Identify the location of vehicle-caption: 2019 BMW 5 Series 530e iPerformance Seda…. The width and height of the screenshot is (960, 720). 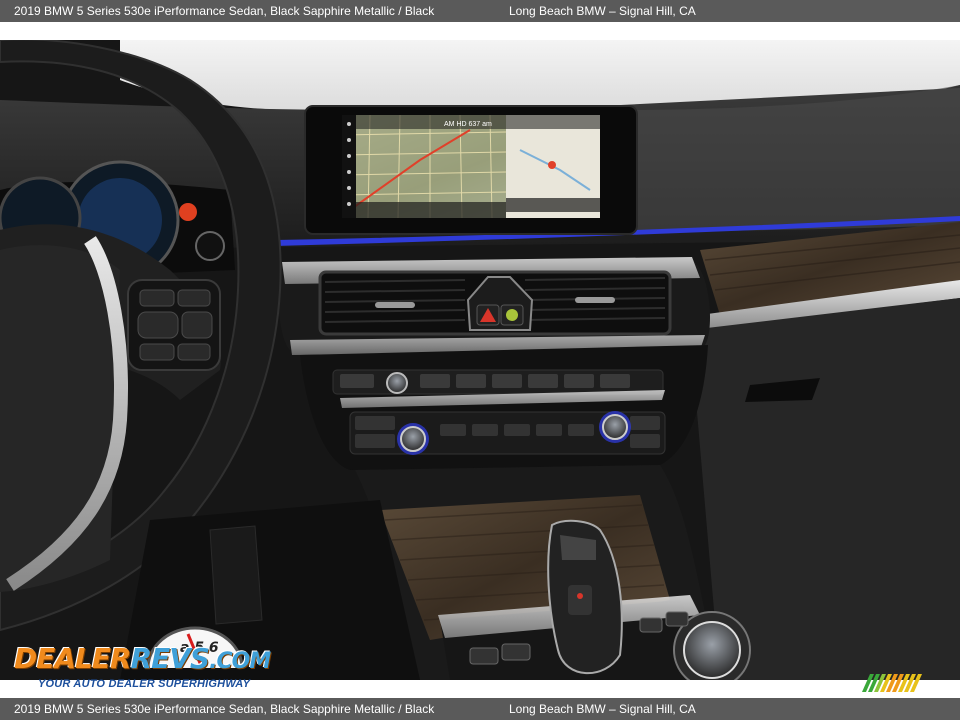
(224, 11).